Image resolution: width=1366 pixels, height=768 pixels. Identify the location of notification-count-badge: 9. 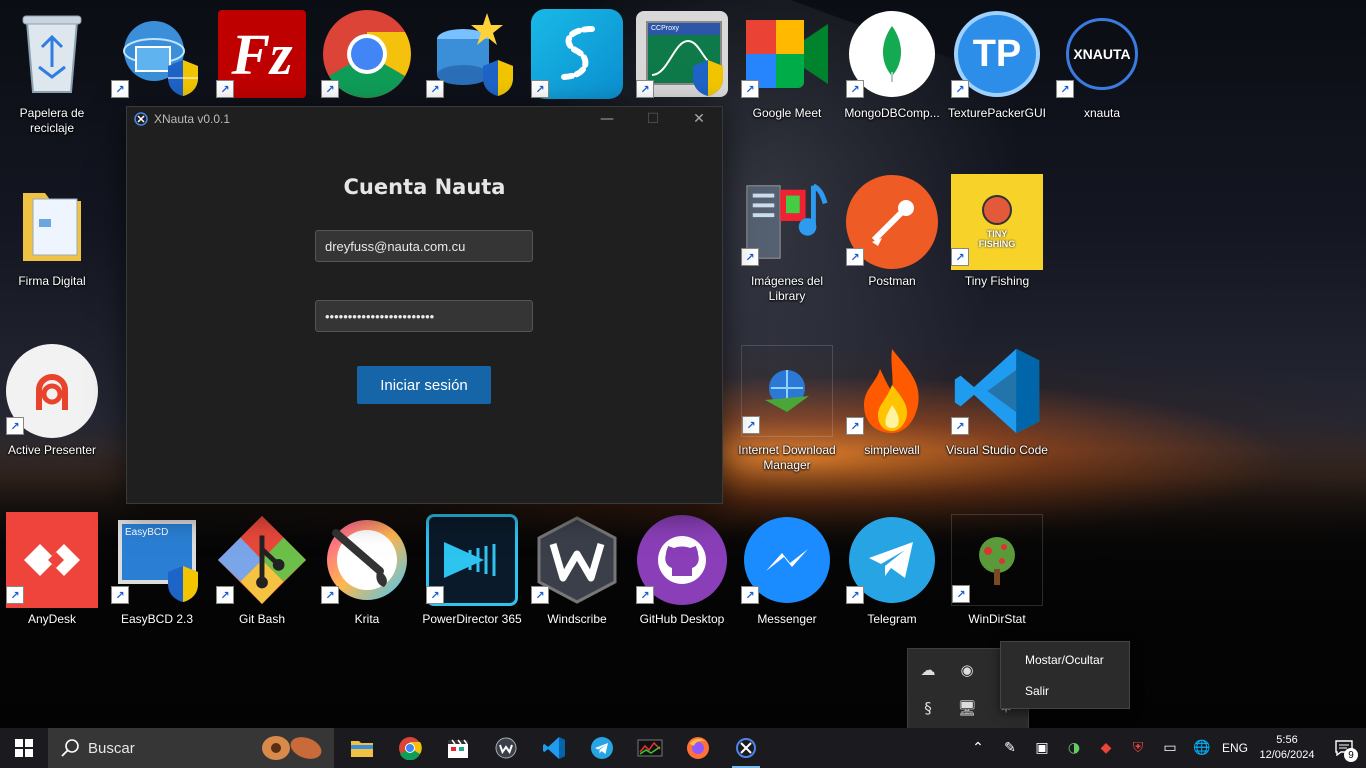
(1351, 755).